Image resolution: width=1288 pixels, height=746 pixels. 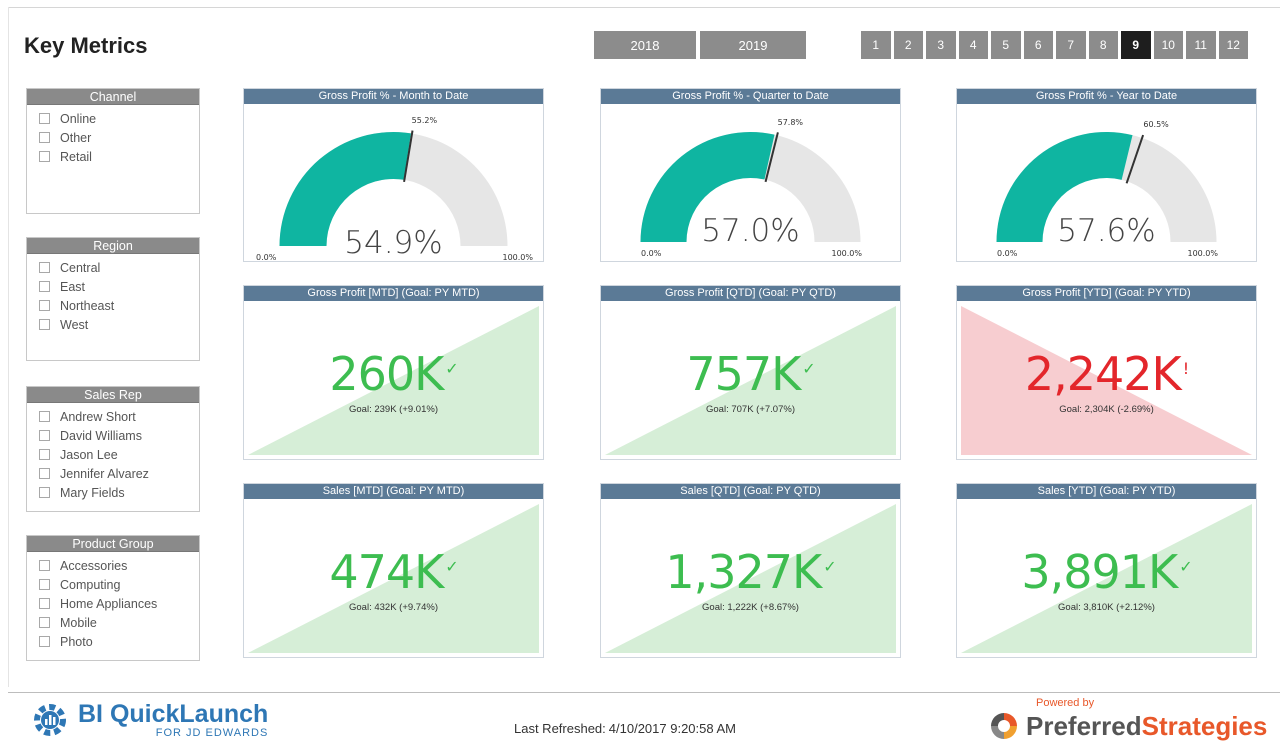 I want to click on slicer-option-label: David Williams, so click(x=101, y=435).